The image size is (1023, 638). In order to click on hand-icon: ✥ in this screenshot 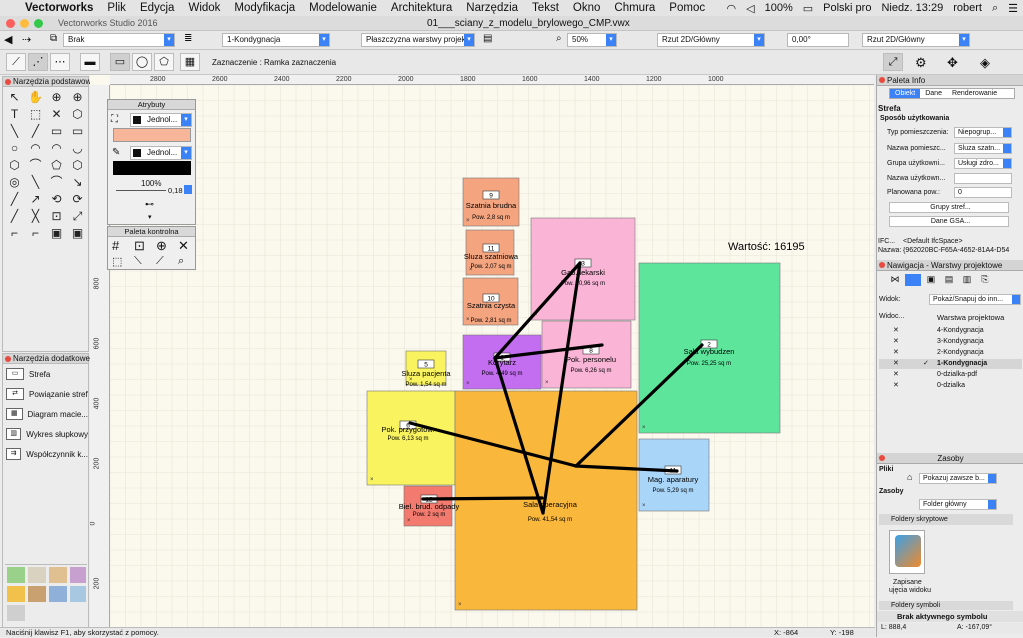, I will do `click(952, 63)`.